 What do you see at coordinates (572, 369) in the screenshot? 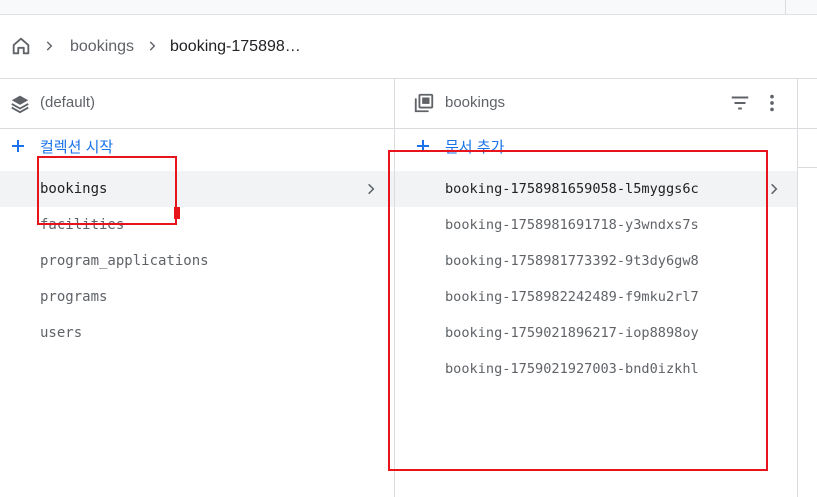
I see `document-id: booking-1759021927003-bnd0izkhl` at bounding box center [572, 369].